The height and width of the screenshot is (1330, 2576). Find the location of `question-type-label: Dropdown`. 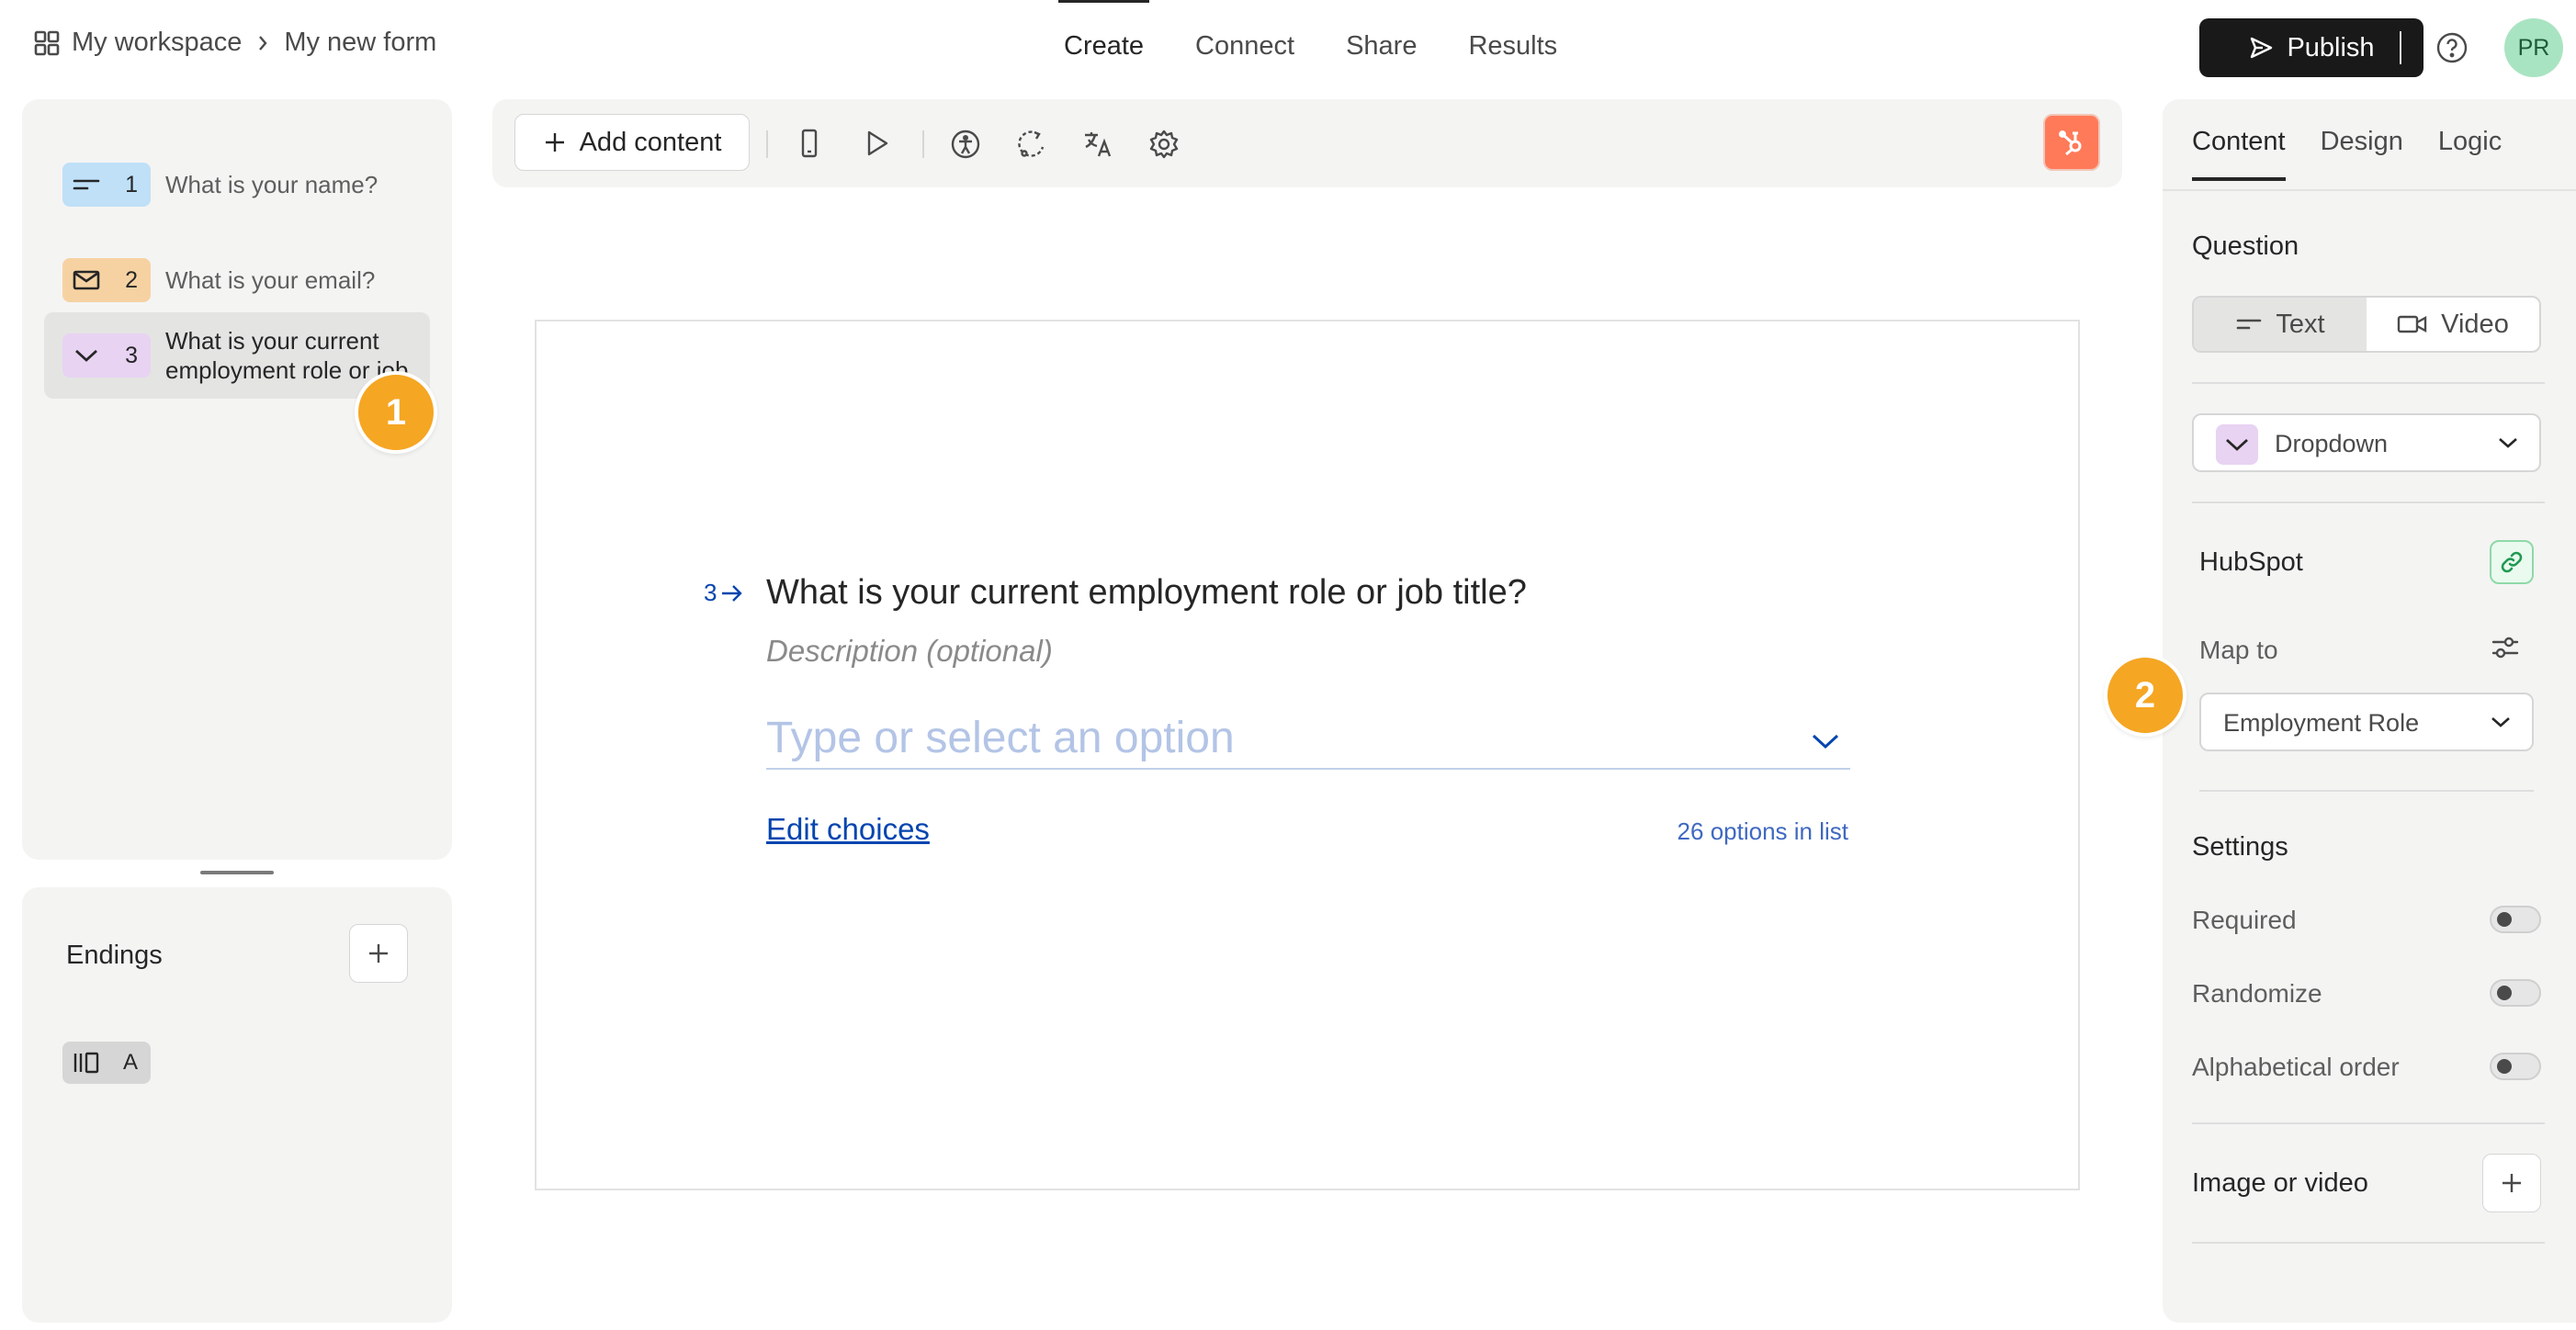

question-type-label: Dropdown is located at coordinates (2332, 443).